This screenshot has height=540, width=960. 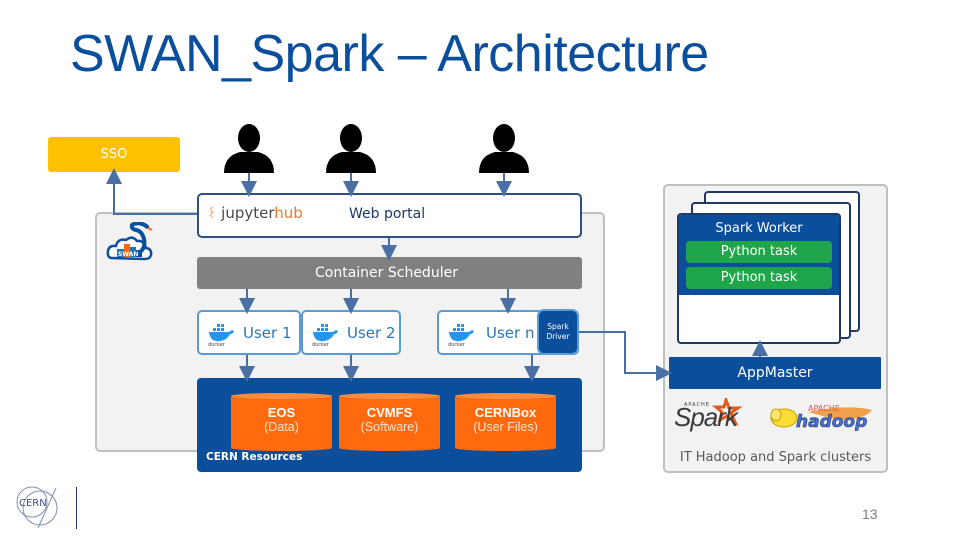 I want to click on web-portal-label: Web portal, so click(x=387, y=214).